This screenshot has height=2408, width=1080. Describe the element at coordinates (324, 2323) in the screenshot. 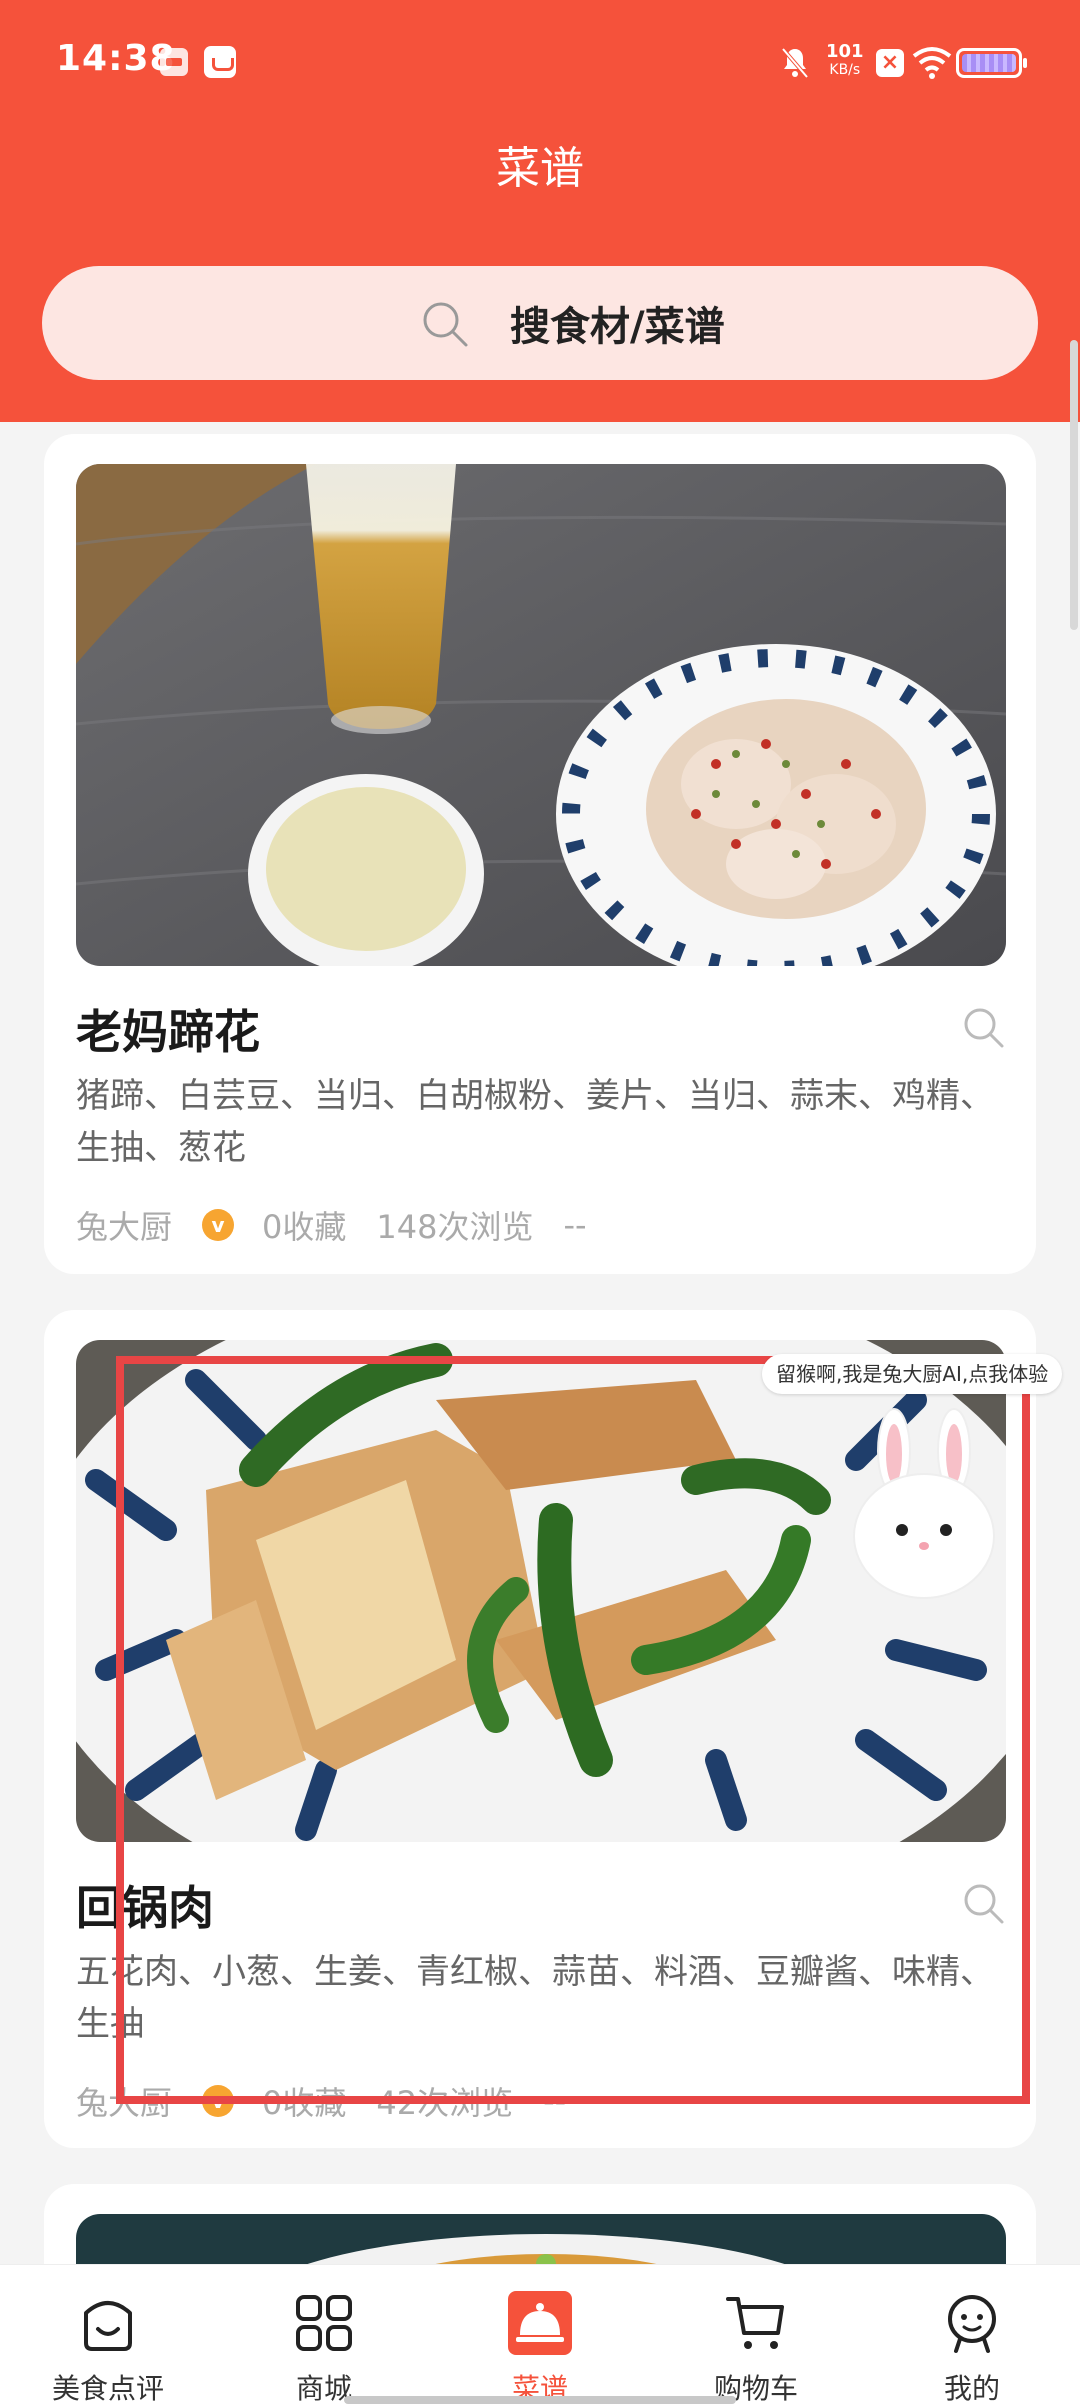

I see `grid-icon` at that location.